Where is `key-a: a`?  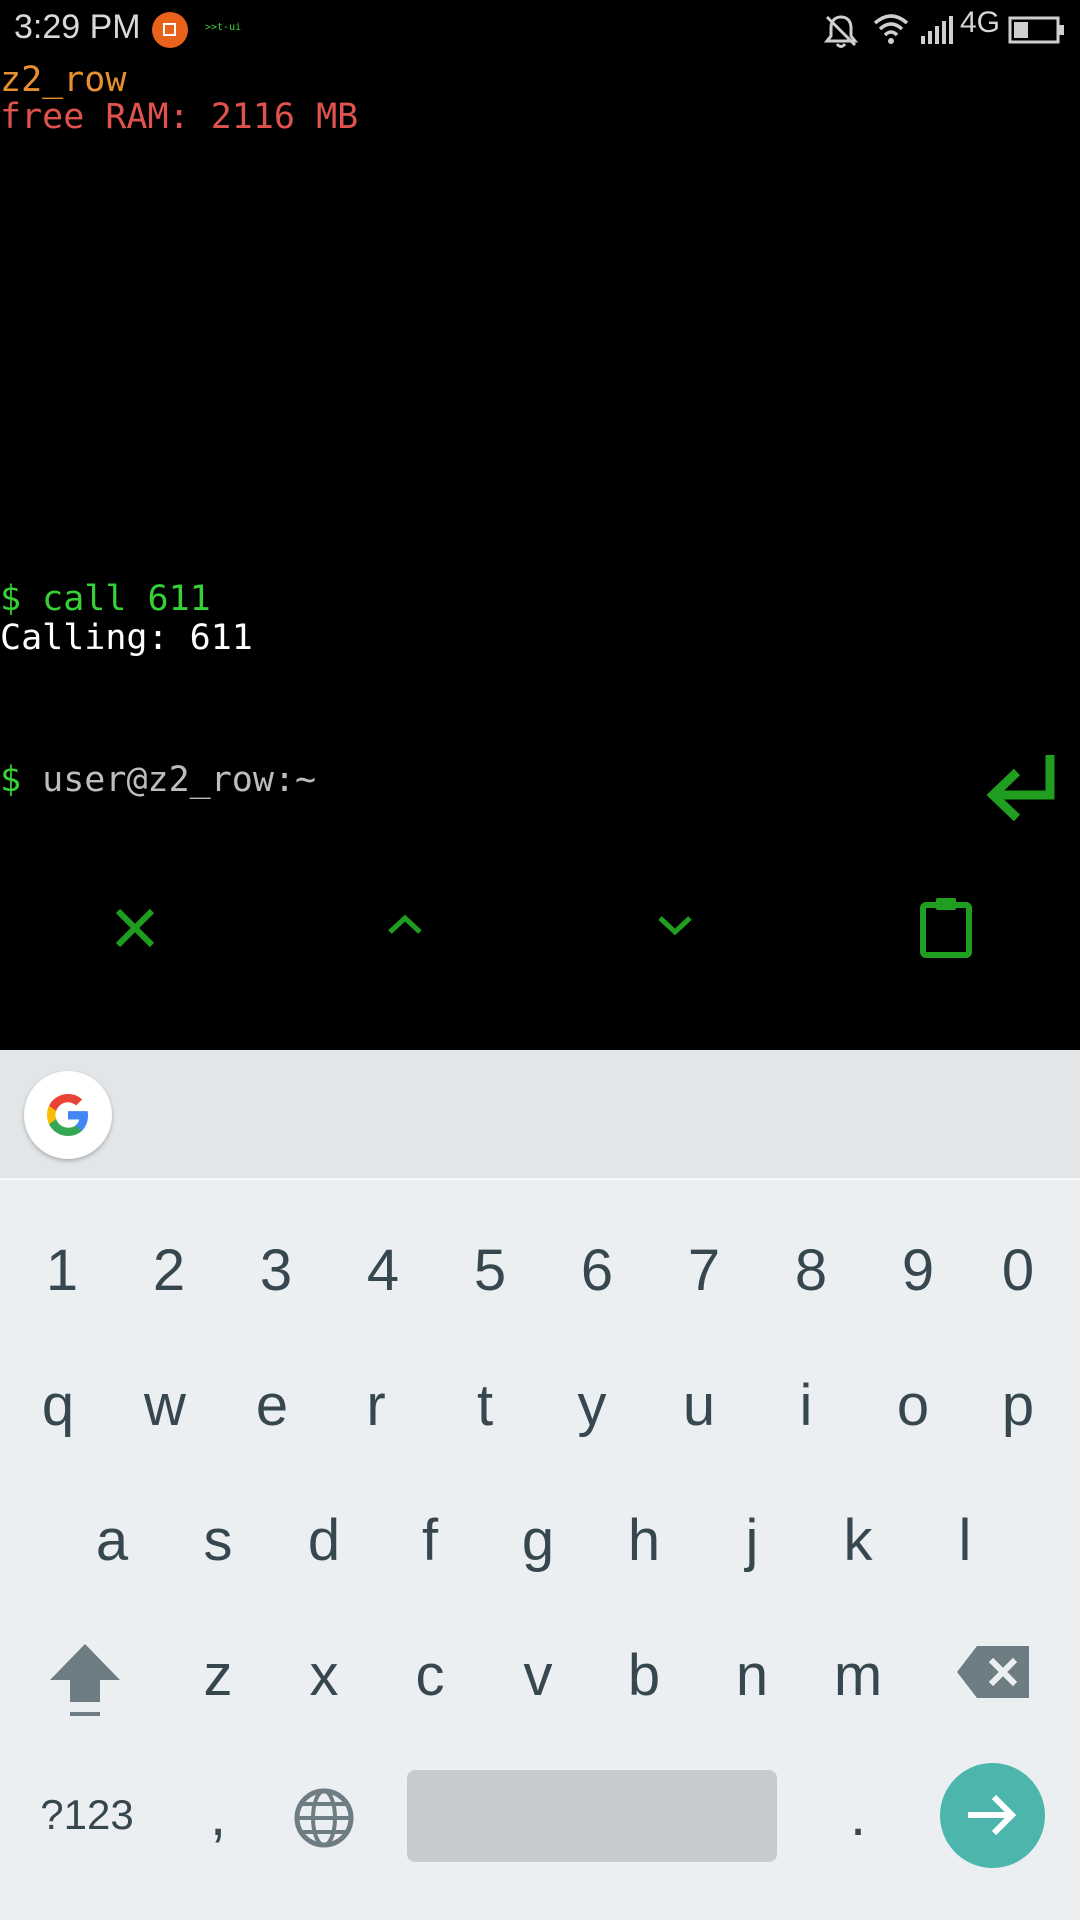 key-a: a is located at coordinates (112, 1540).